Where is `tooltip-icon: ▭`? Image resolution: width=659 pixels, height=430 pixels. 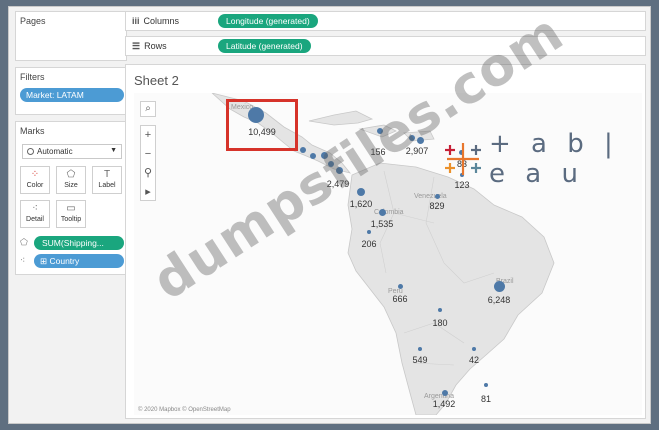
tooltip-icon: ▭ is located at coordinates (71, 208).